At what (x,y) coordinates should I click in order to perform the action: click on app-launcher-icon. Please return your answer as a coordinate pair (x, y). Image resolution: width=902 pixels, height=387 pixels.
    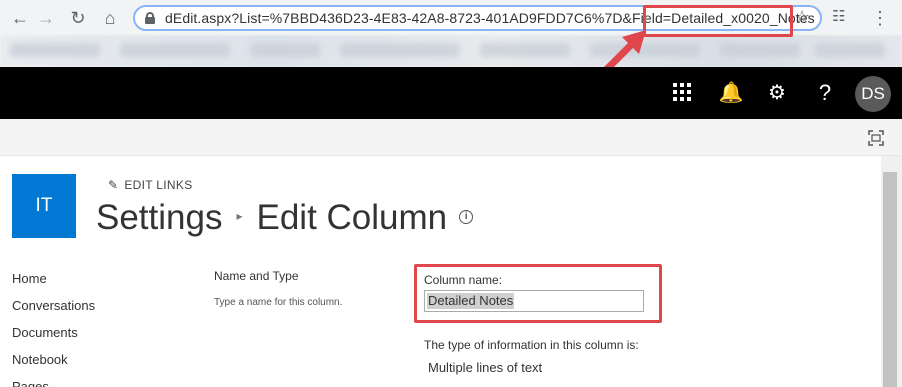
    Looking at the image, I should click on (682, 92).